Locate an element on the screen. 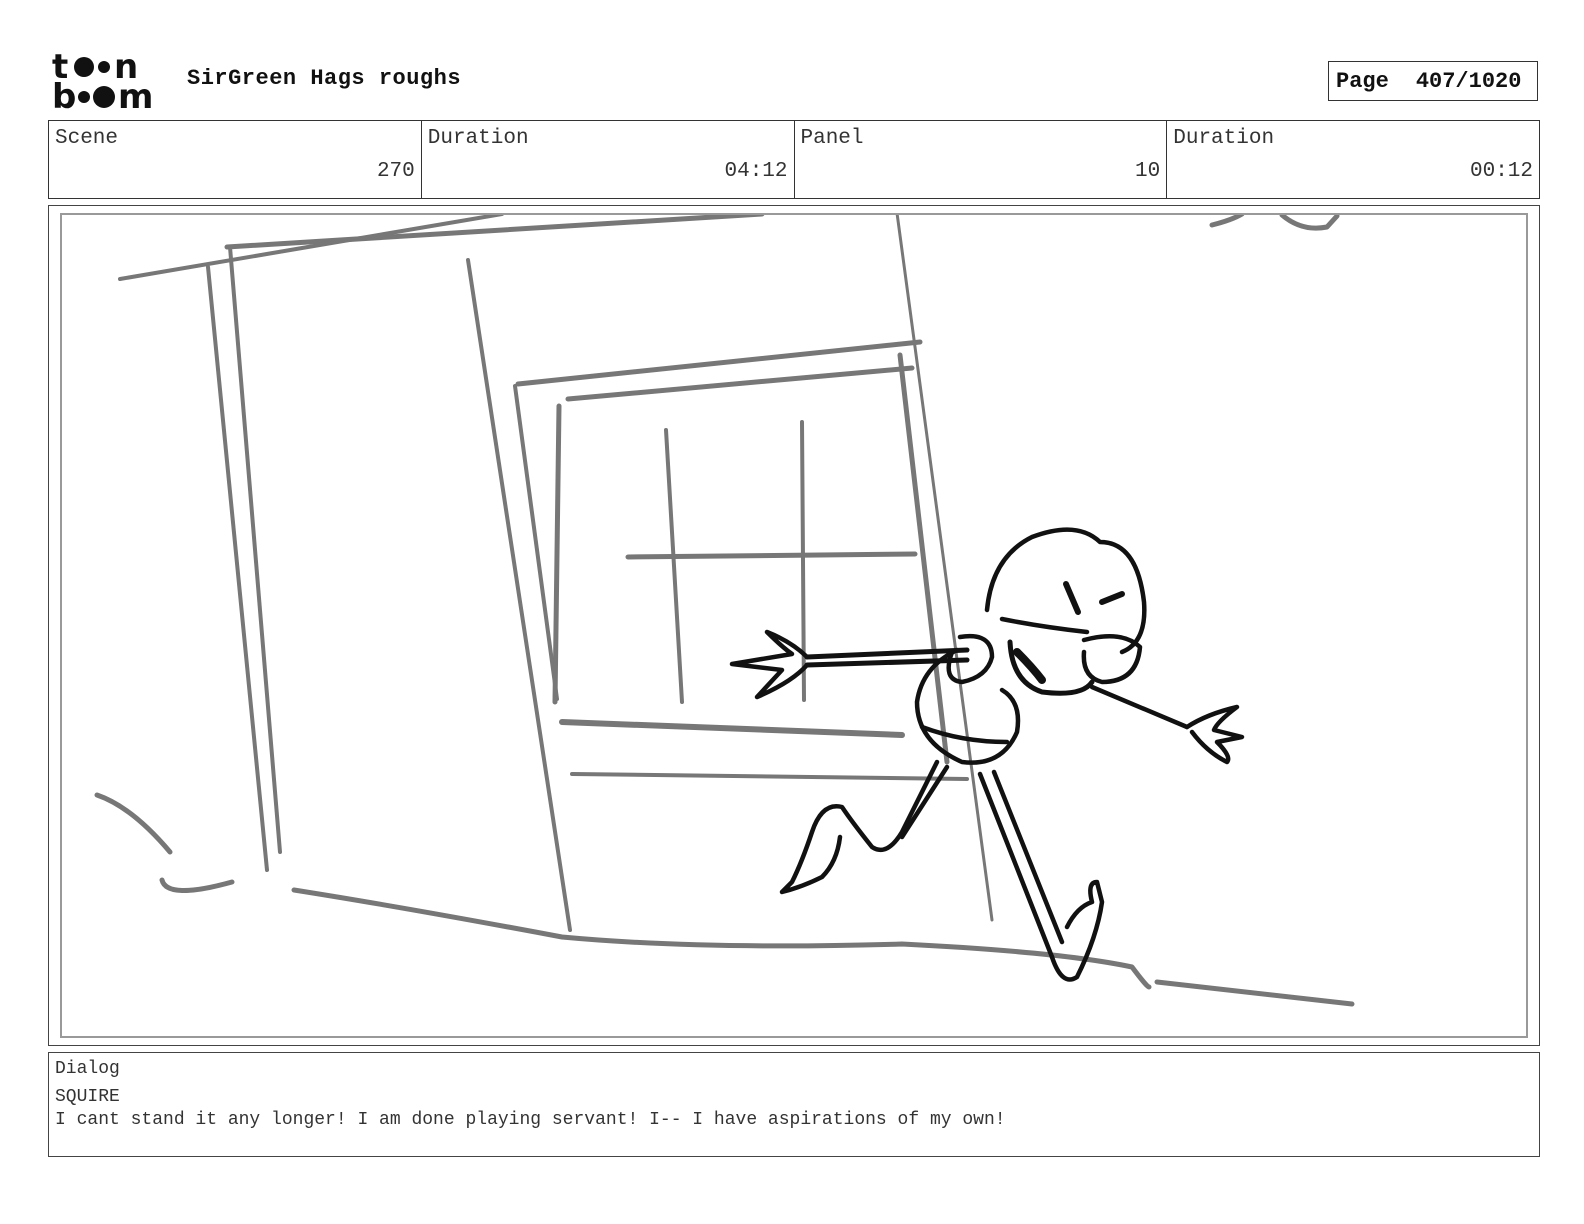 The image size is (1584, 1224). scene-duration-label: Duration is located at coordinates (478, 138).